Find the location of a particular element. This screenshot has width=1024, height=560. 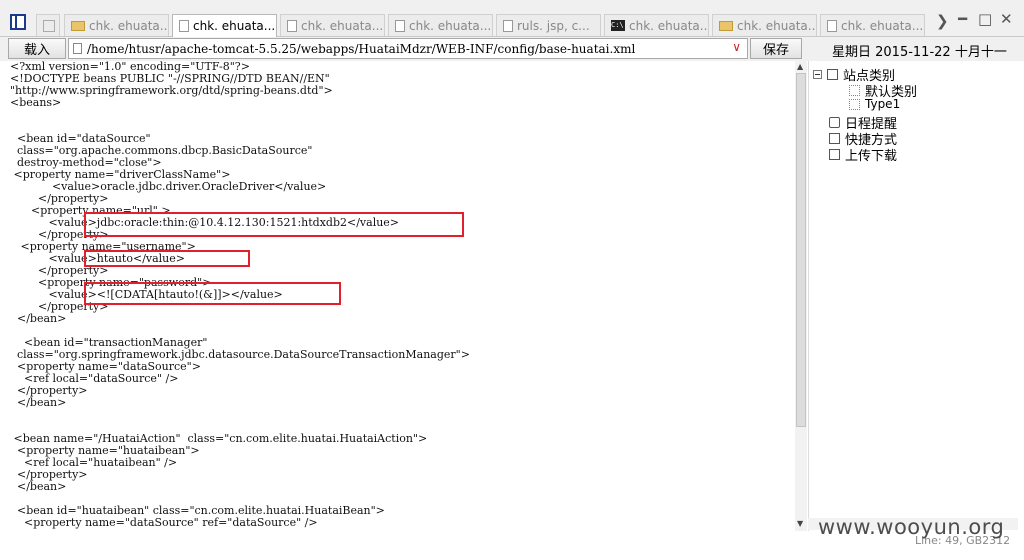

highlight-username-box is located at coordinates (167, 258).